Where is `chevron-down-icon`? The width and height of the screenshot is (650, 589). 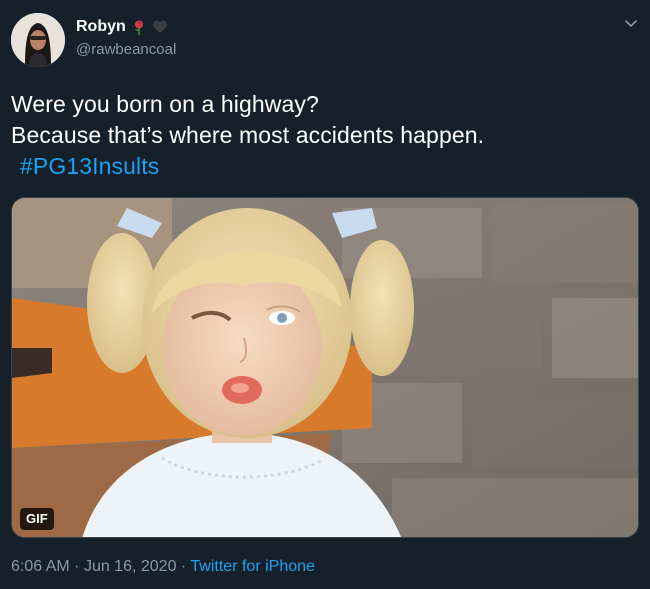
chevron-down-icon is located at coordinates (631, 23).